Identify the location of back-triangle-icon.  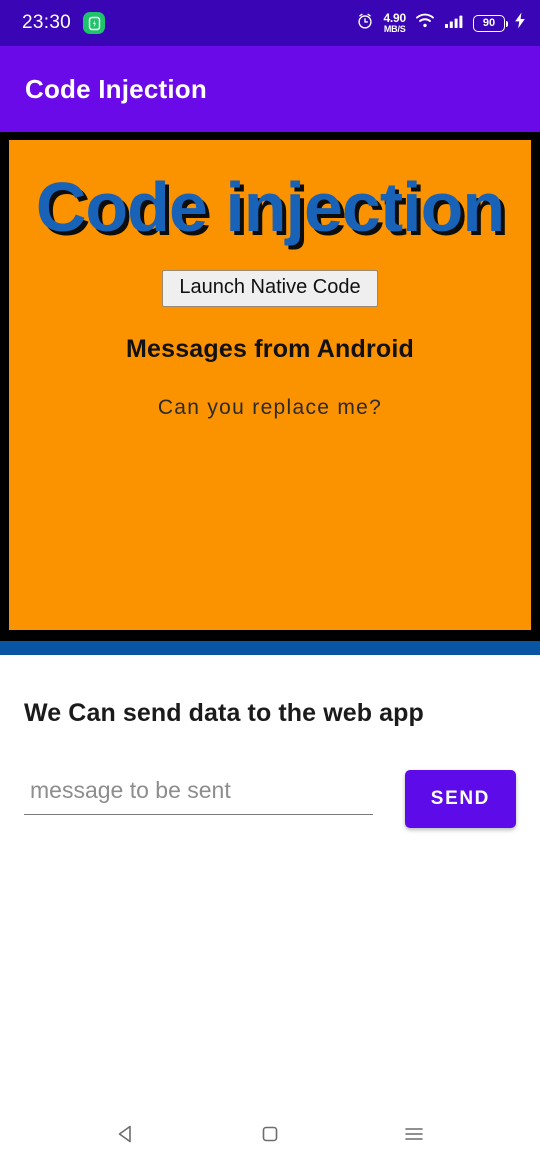
(126, 1134).